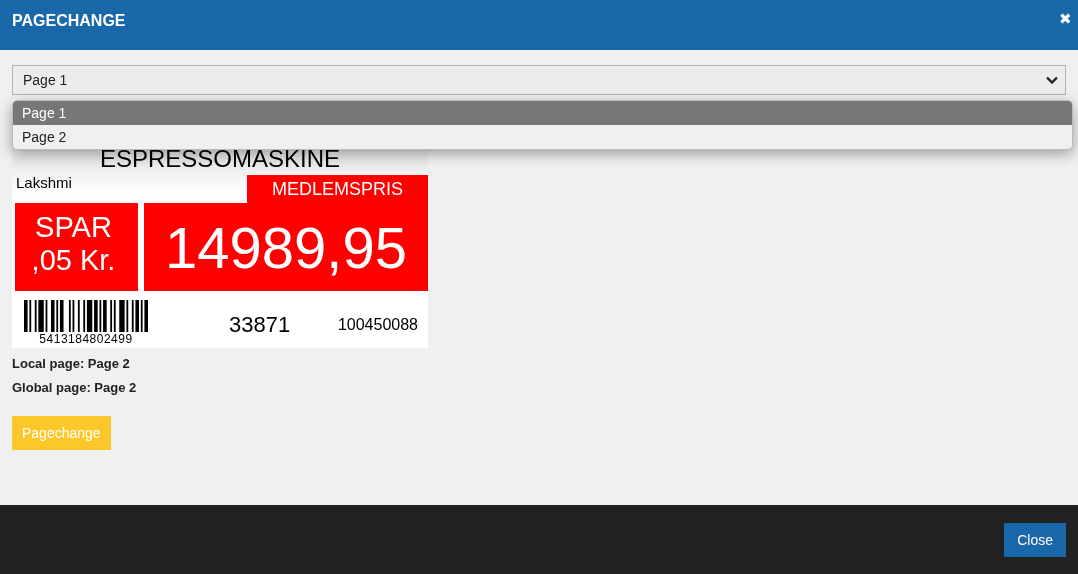 Image resolution: width=1078 pixels, height=574 pixels. What do you see at coordinates (73, 227) in the screenshot?
I see `saving-text: SPAR` at bounding box center [73, 227].